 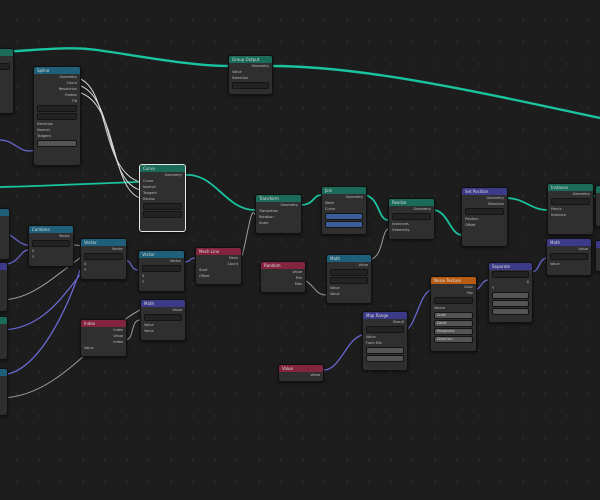 I want to click on node-left-edge-b, so click(x=5, y=234).